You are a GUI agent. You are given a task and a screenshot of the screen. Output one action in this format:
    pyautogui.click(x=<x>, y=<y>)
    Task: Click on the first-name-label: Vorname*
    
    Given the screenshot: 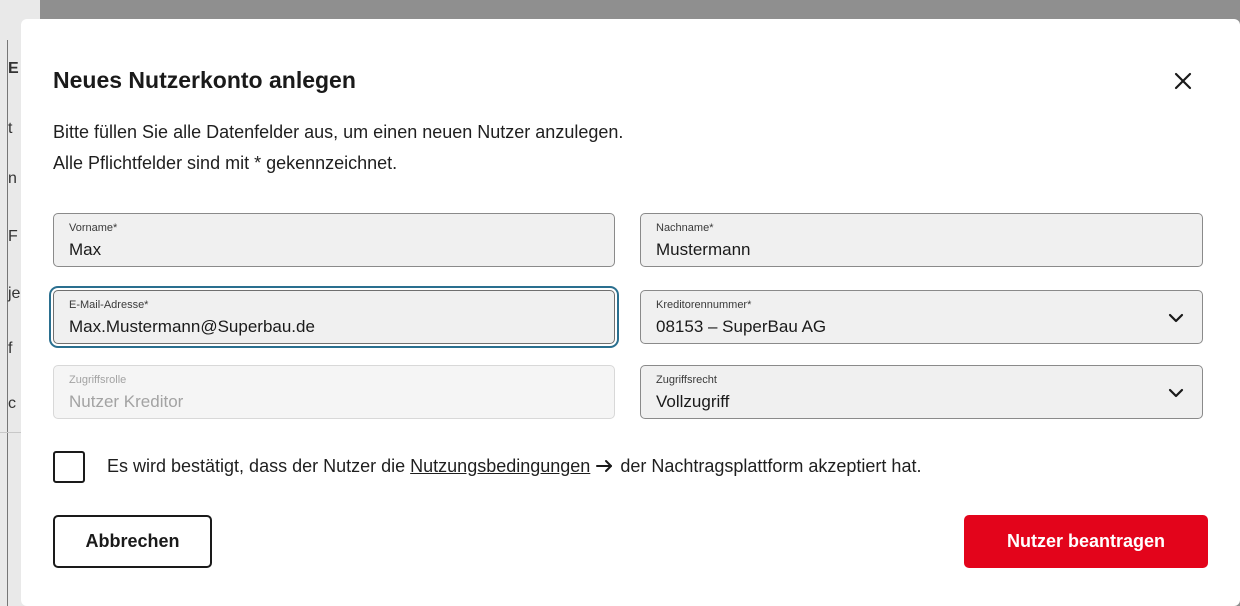 What is the action you would take?
    pyautogui.click(x=93, y=228)
    